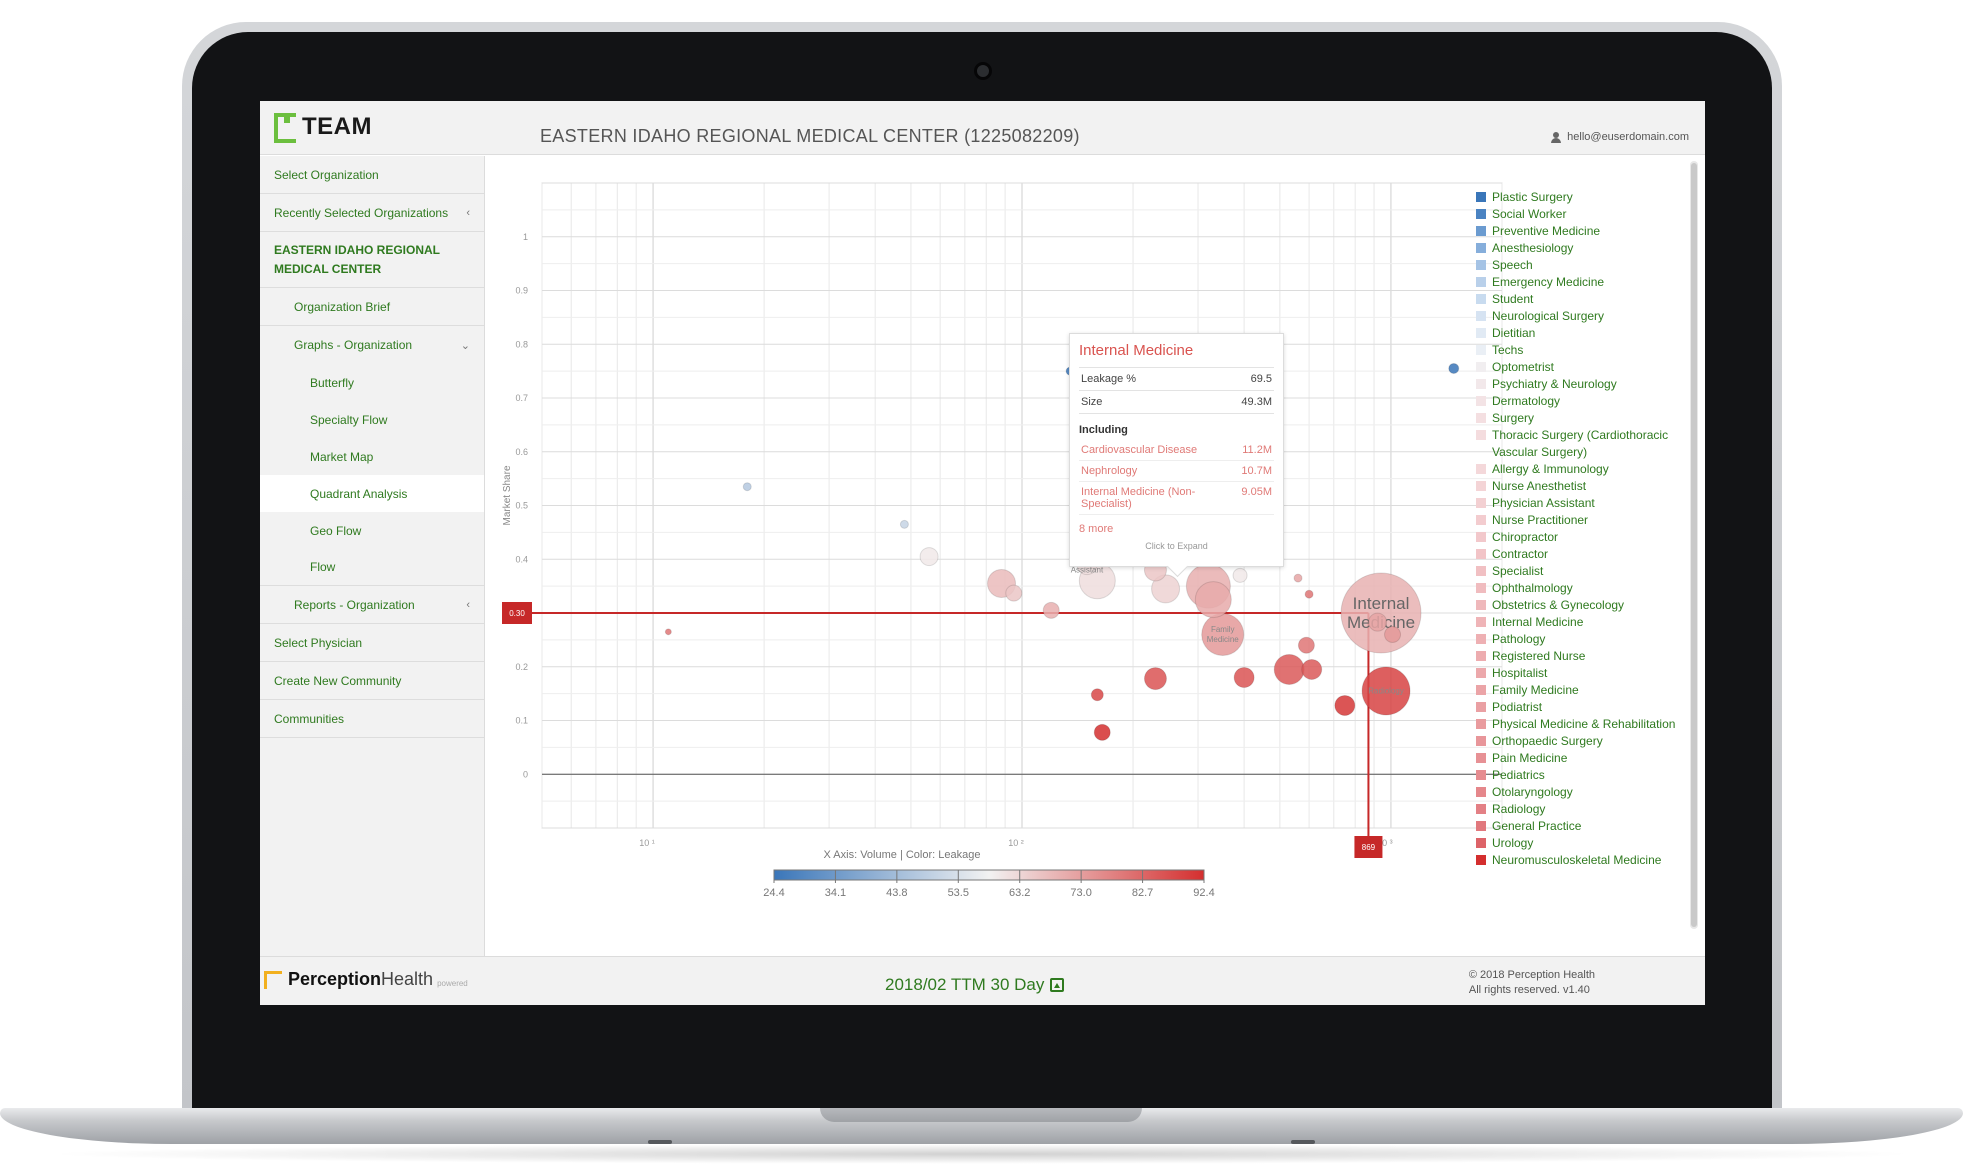 Image resolution: width=1963 pixels, height=1170 pixels. Describe the element at coordinates (1303, 1142) in the screenshot. I see `laptop-foot` at that location.